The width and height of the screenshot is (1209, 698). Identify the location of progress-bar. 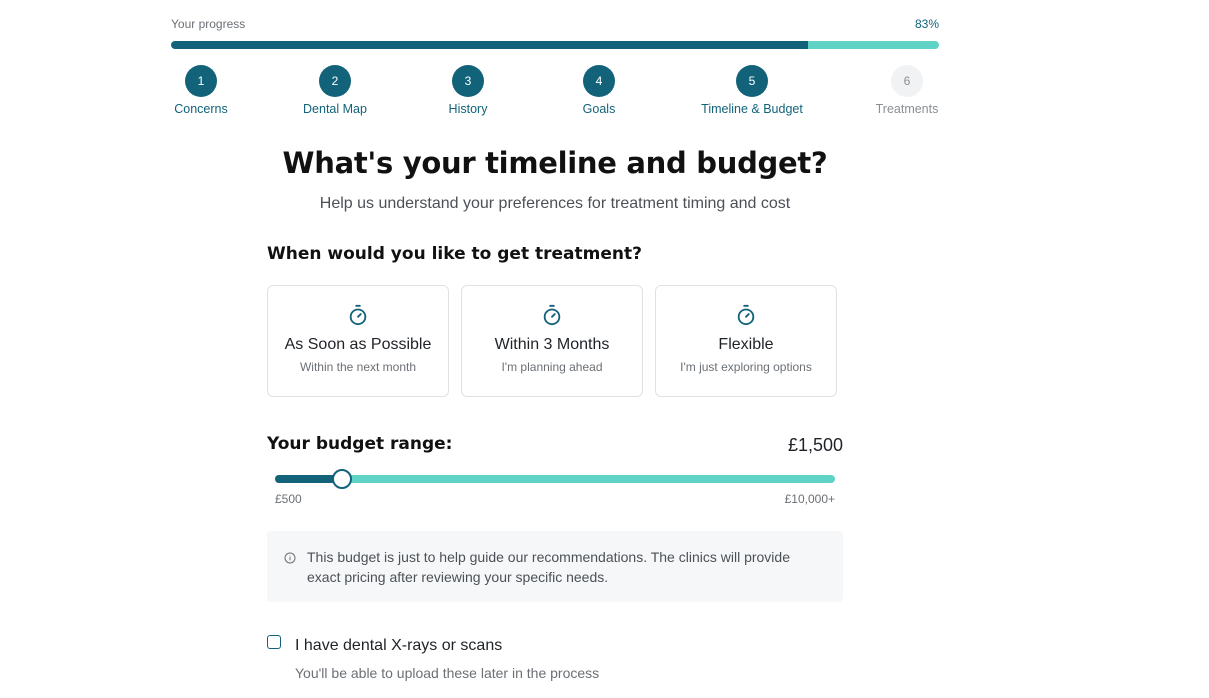
(555, 45).